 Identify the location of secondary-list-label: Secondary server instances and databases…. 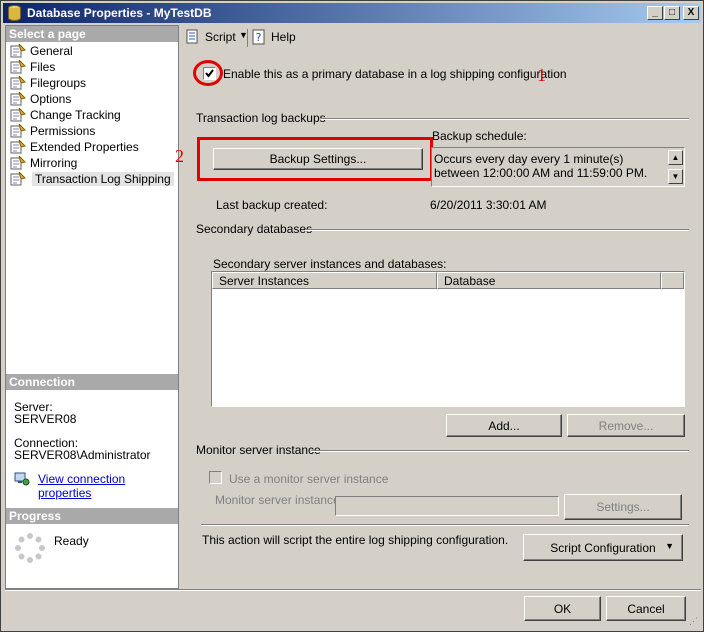
(330, 264).